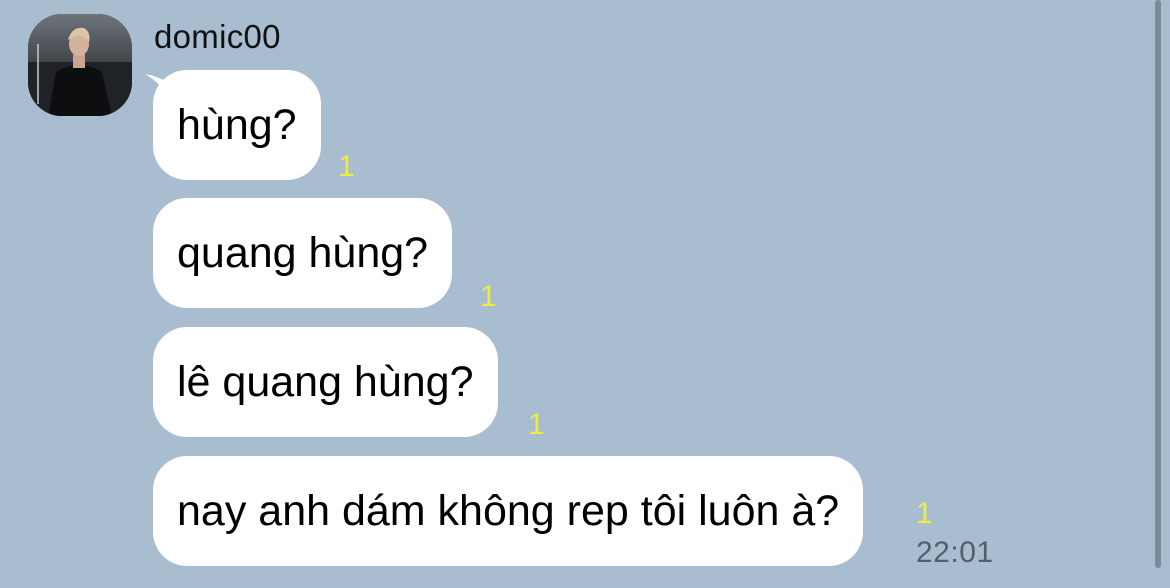 This screenshot has height=588, width=1170. What do you see at coordinates (1158, 284) in the screenshot?
I see `scrollbar` at bounding box center [1158, 284].